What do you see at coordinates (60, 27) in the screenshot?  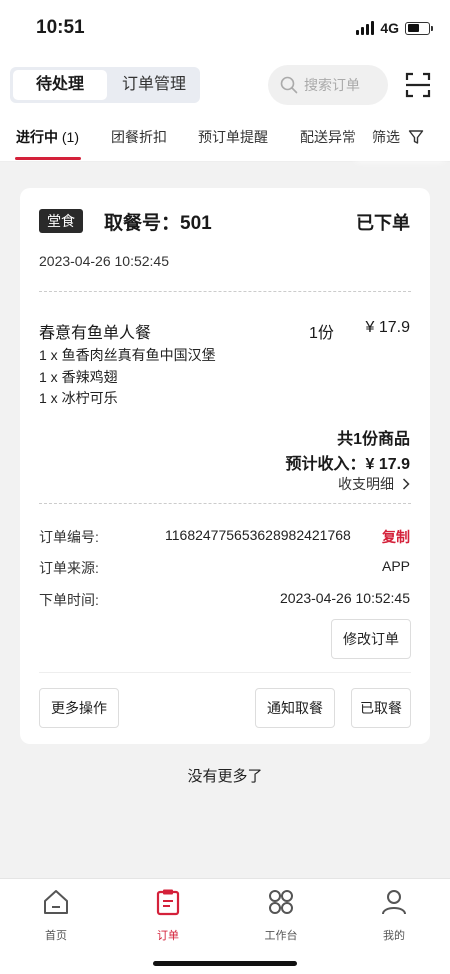 I see `status-time: 10:51` at bounding box center [60, 27].